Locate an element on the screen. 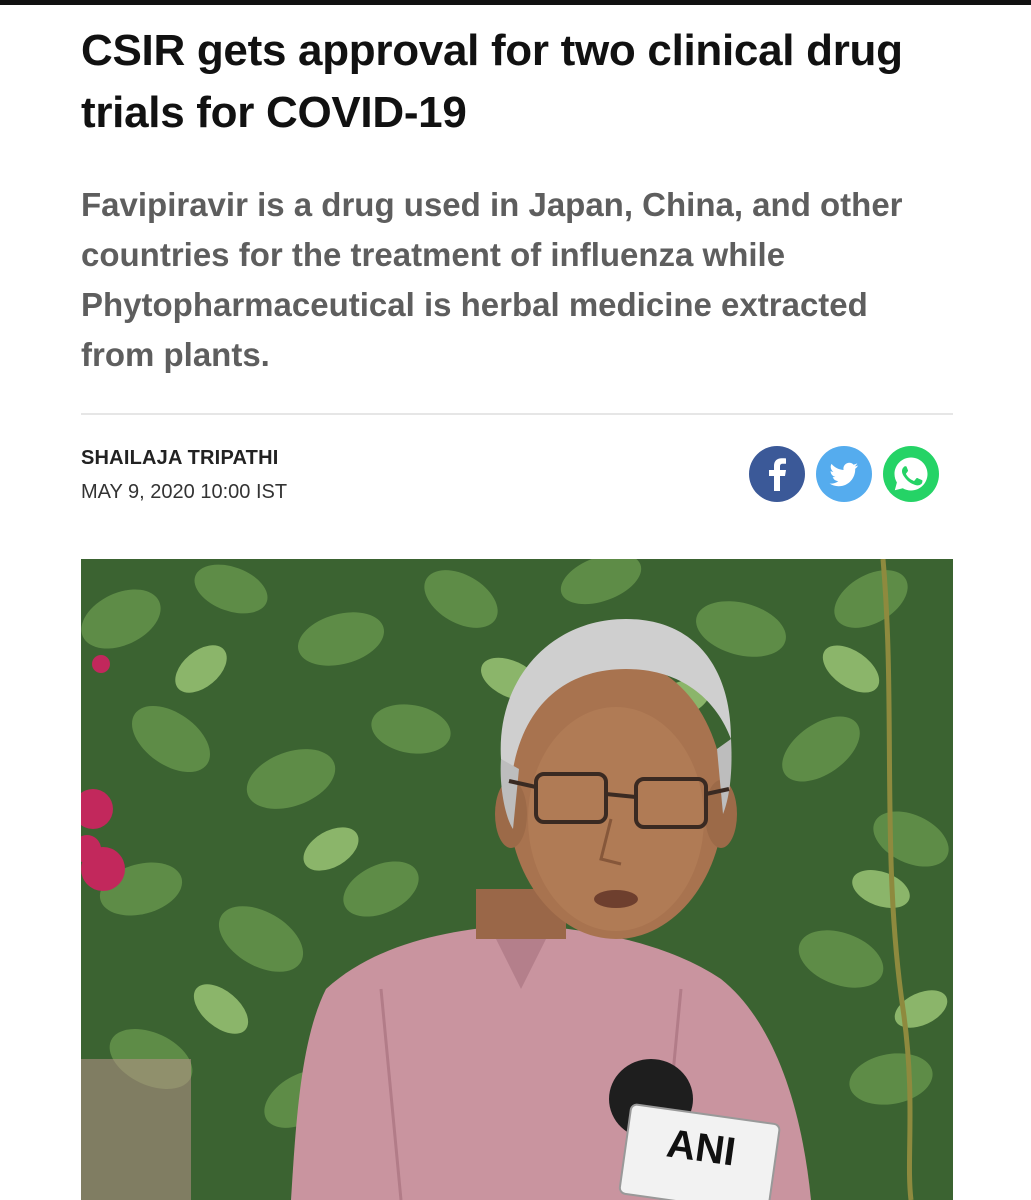 This screenshot has height=1200, width=1031. twitter-icon is located at coordinates (843, 474).